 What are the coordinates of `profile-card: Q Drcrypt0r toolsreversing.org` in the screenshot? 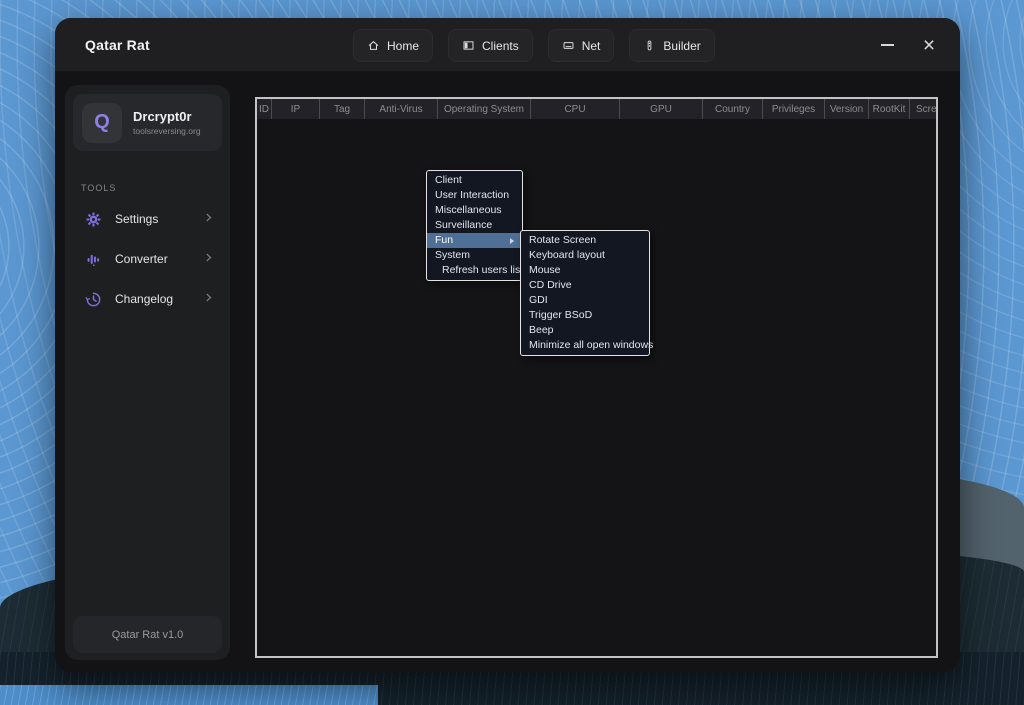 It's located at (147, 122).